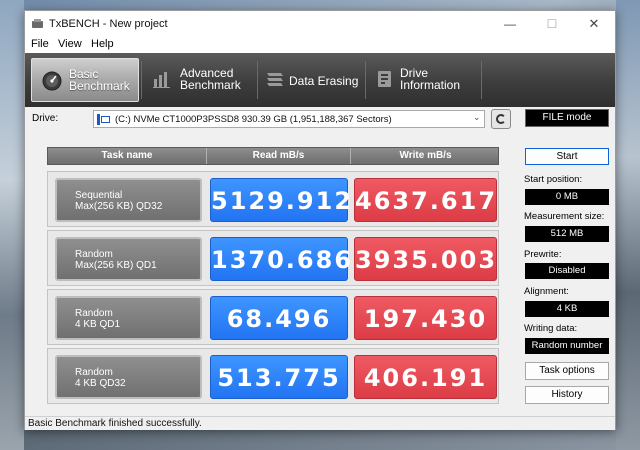  I want to click on write-value: 4637.617, so click(425, 200).